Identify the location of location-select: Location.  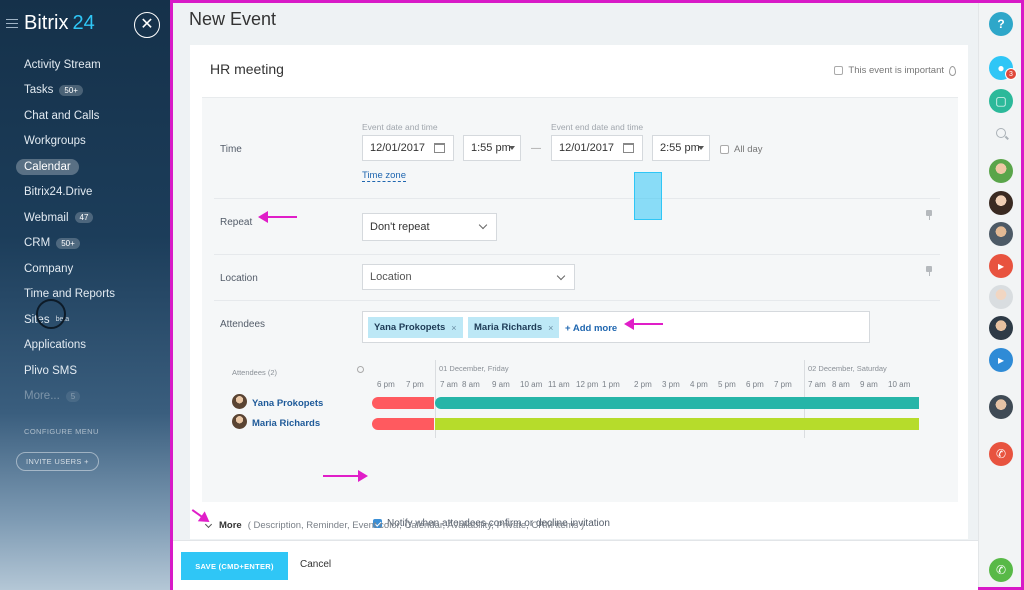
(468, 277).